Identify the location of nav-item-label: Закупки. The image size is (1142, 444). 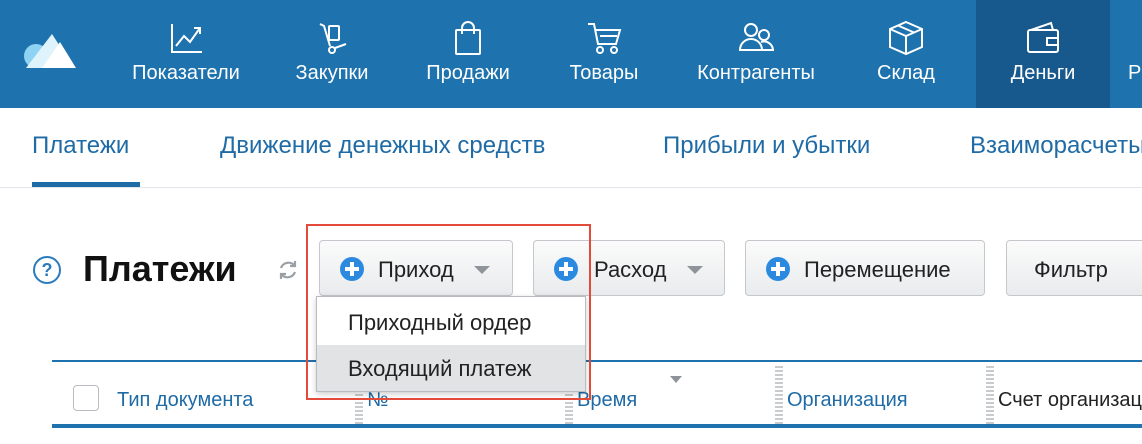
(332, 73).